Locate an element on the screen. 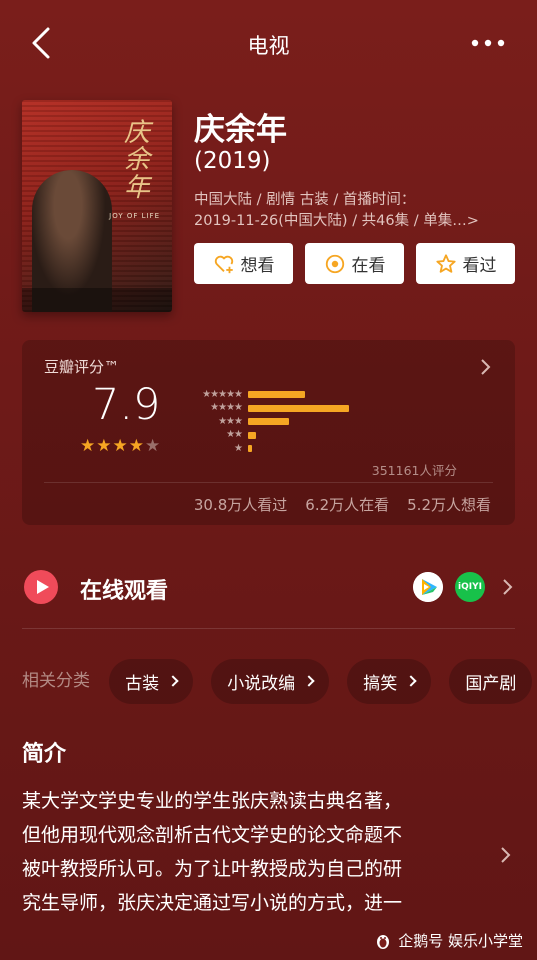 The width and height of the screenshot is (537, 960). intro-heading: 简介 is located at coordinates (44, 754).